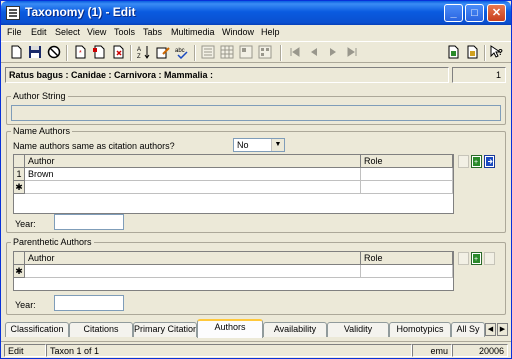 The image size is (512, 359). I want to click on menu-help: Help, so click(270, 32).